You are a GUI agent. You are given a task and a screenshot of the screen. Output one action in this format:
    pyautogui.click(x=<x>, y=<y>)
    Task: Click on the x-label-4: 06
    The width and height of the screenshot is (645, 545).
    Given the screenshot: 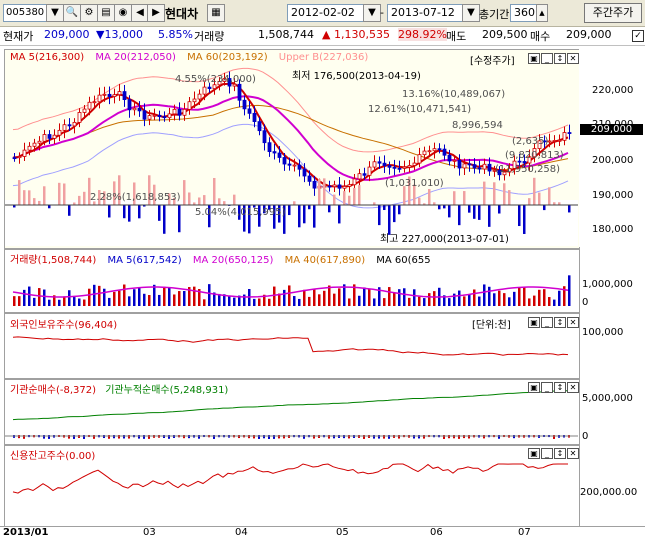 What is the action you would take?
    pyautogui.click(x=436, y=532)
    